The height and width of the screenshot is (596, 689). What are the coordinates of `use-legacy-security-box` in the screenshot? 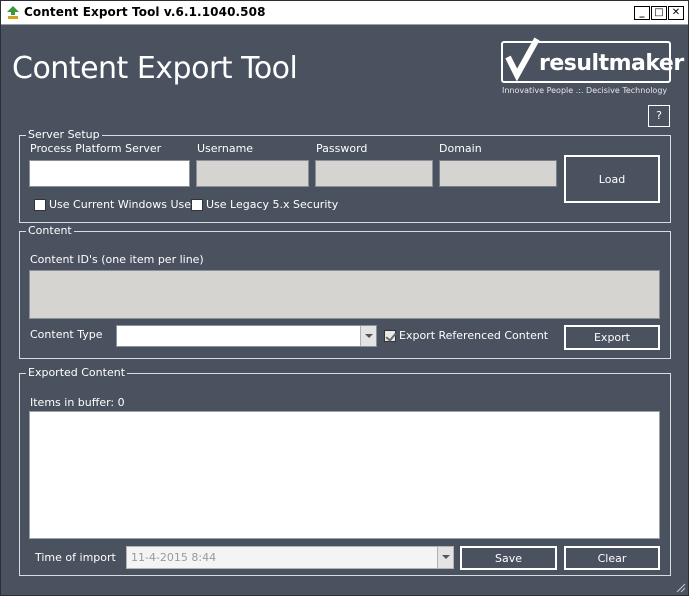 It's located at (197, 205).